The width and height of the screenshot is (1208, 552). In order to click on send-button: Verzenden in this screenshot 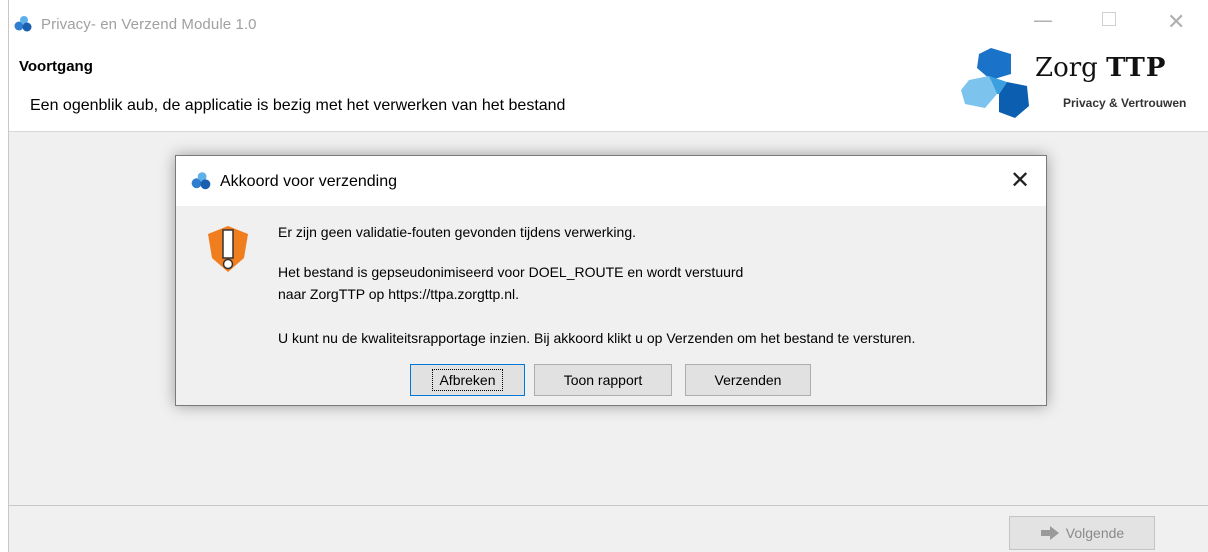, I will do `click(748, 380)`.